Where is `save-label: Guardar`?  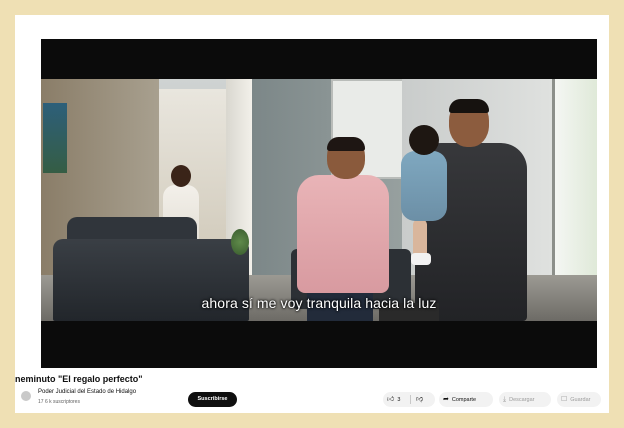 save-label: Guardar is located at coordinates (580, 400).